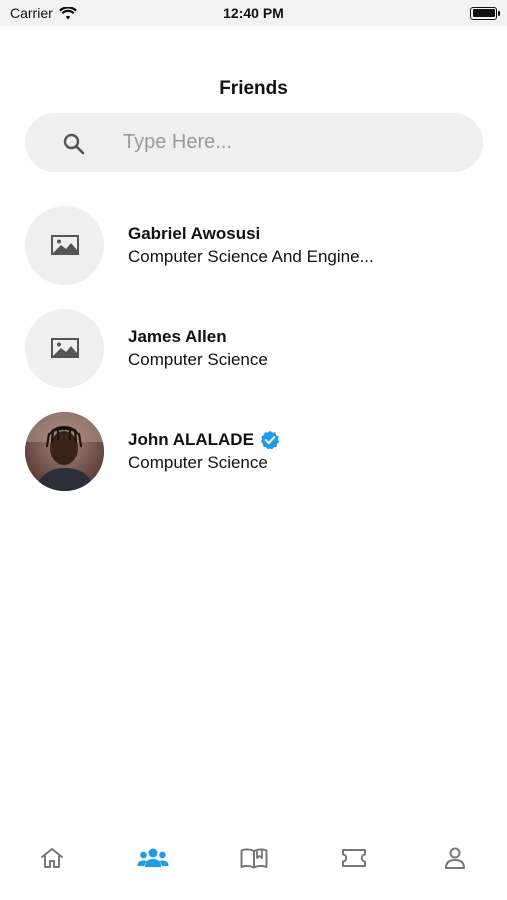 This screenshot has height=900, width=507. I want to click on verified-badge-icon, so click(270, 439).